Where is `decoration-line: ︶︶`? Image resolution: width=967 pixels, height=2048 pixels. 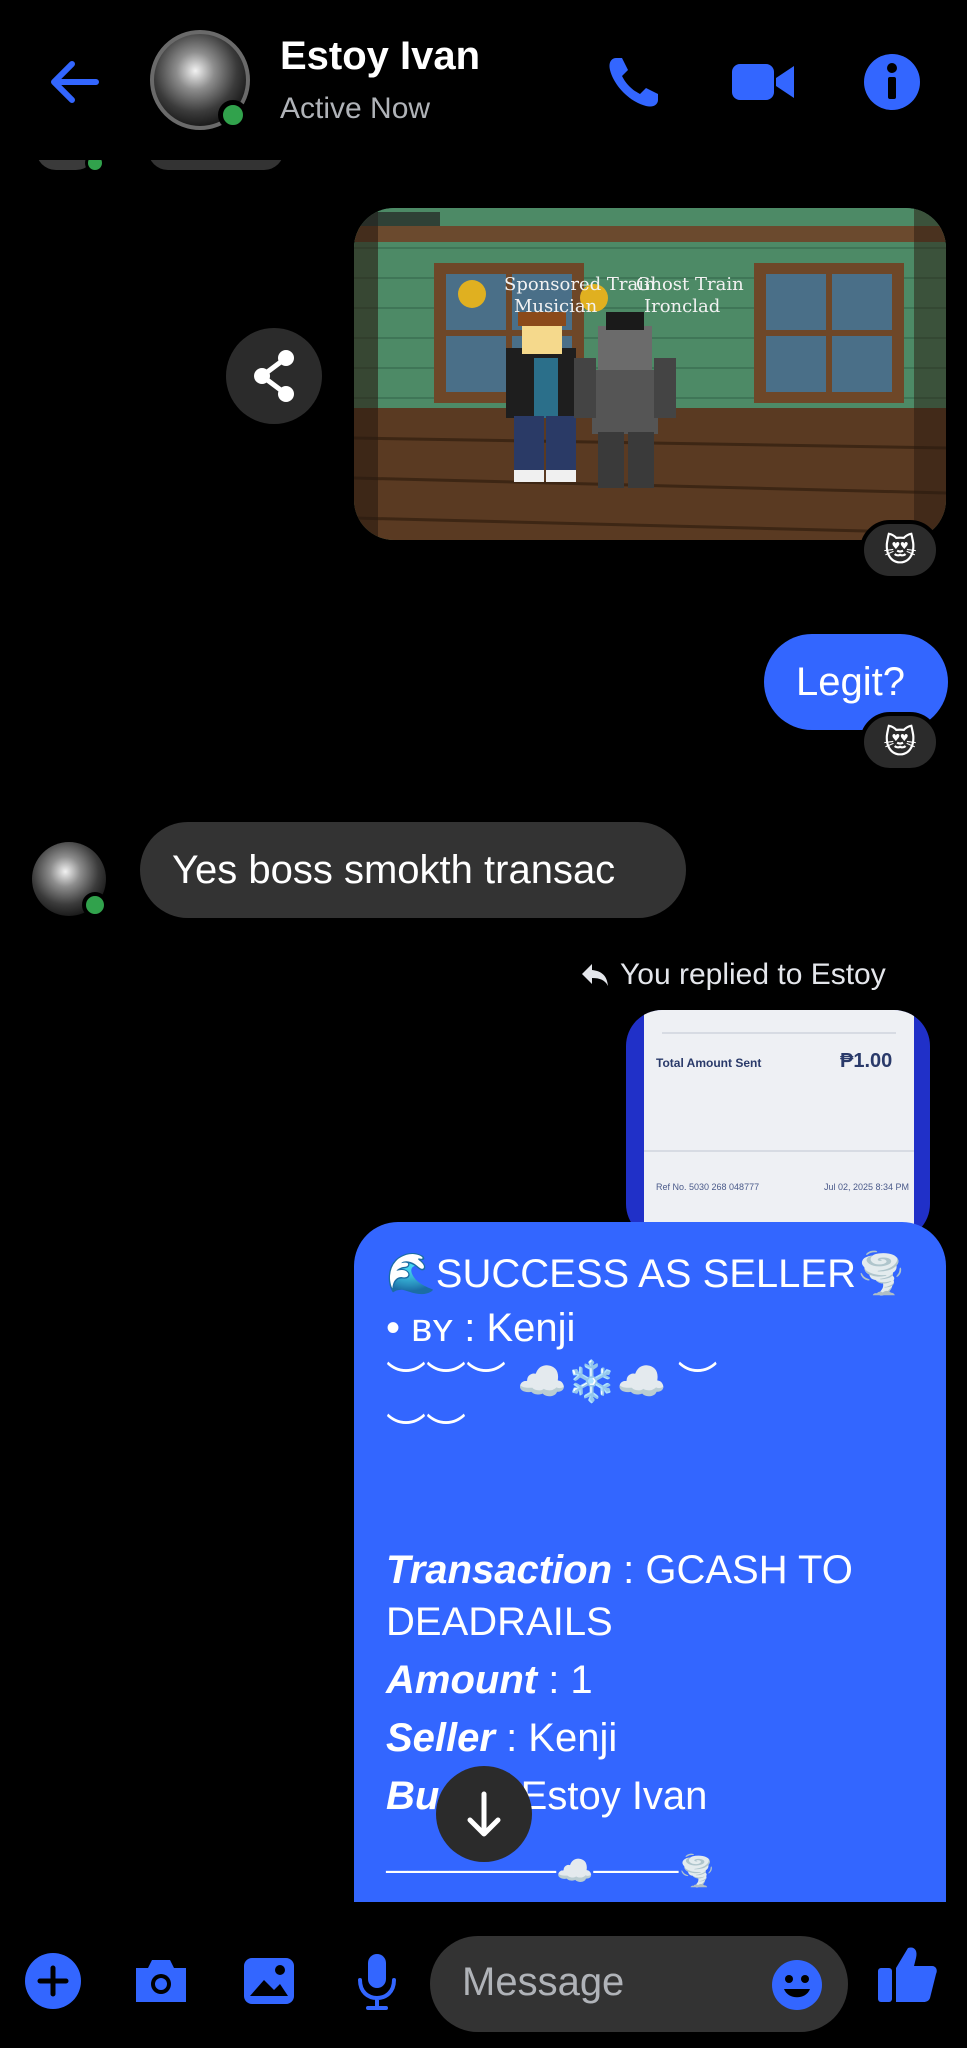 decoration-line: ︶︶ is located at coordinates (426, 1434).